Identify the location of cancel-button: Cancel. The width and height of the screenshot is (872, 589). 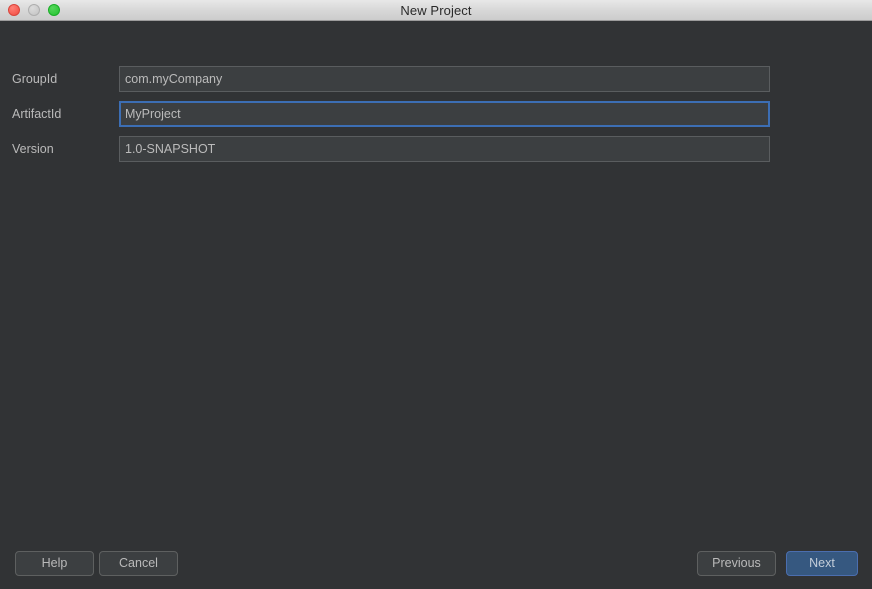
(138, 563).